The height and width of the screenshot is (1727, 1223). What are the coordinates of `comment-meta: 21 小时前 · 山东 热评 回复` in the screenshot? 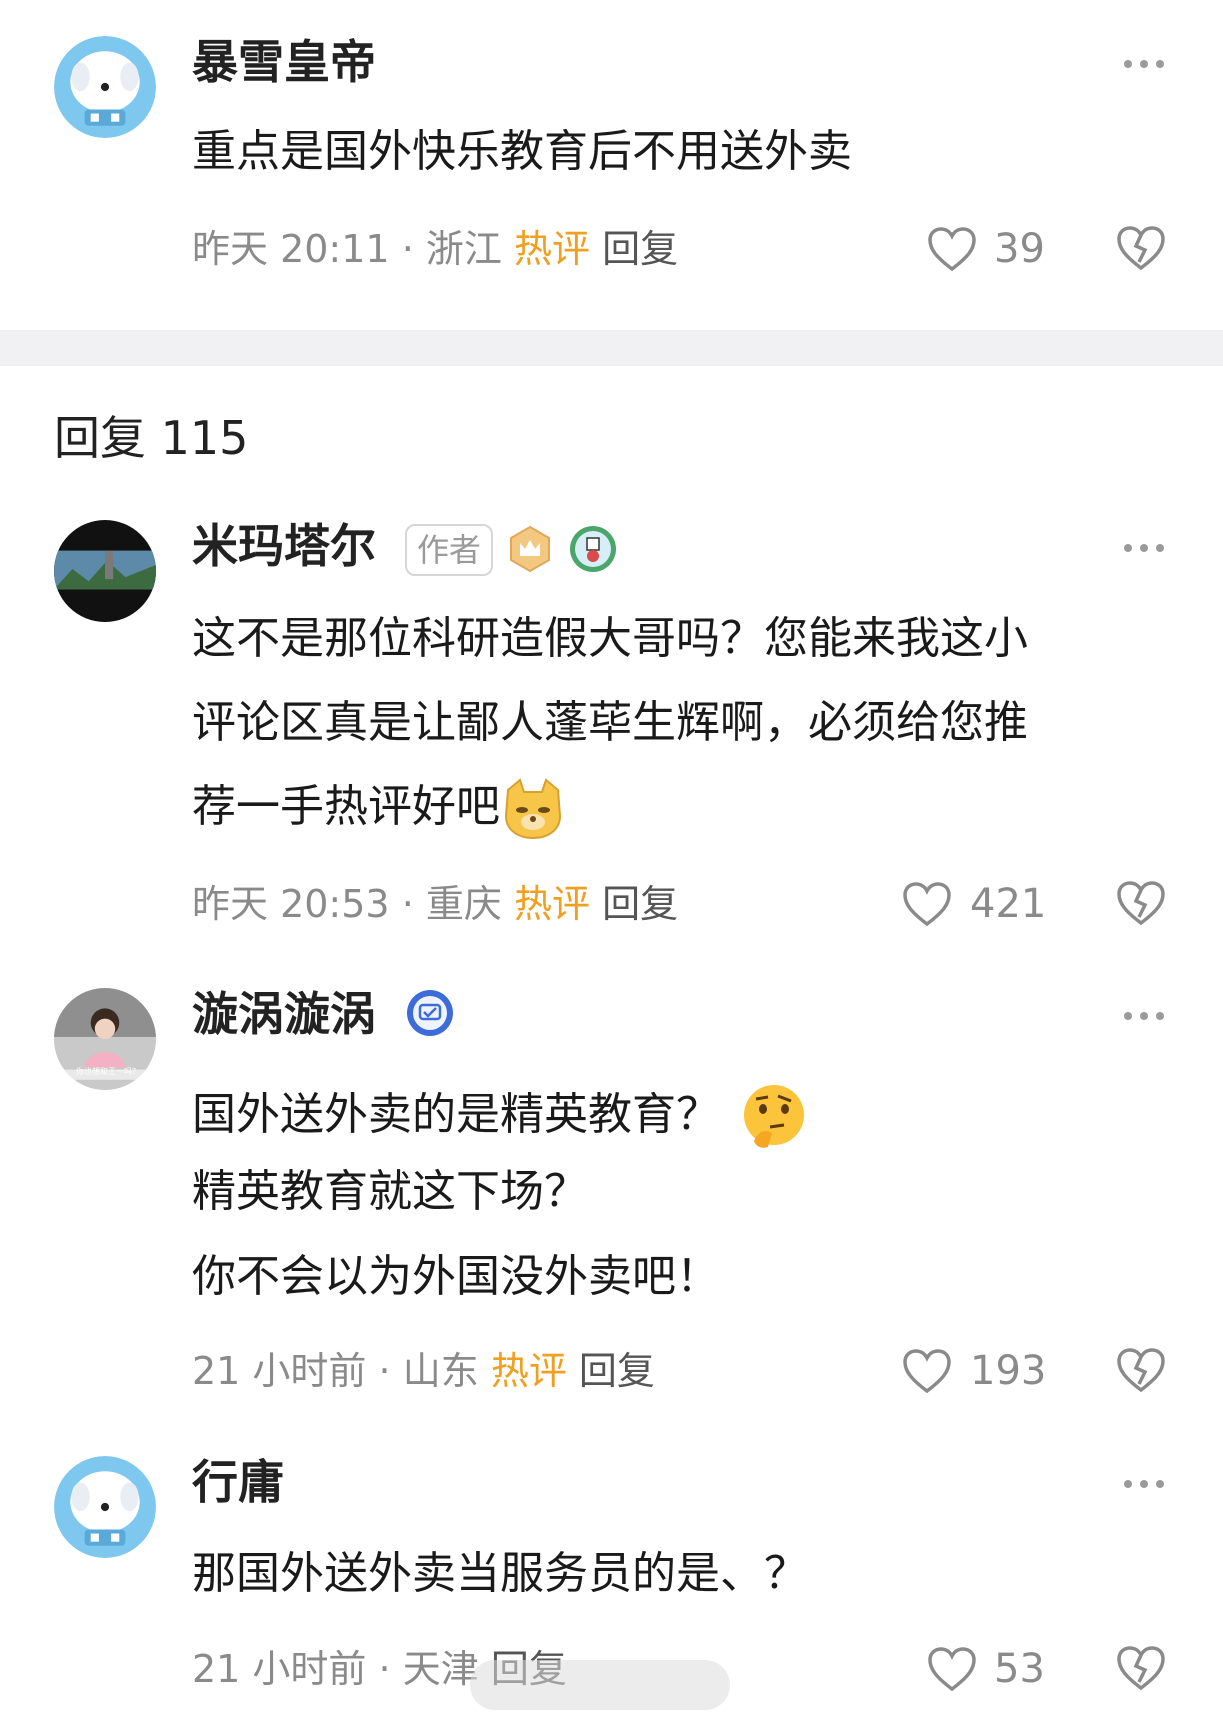 It's located at (423, 1371).